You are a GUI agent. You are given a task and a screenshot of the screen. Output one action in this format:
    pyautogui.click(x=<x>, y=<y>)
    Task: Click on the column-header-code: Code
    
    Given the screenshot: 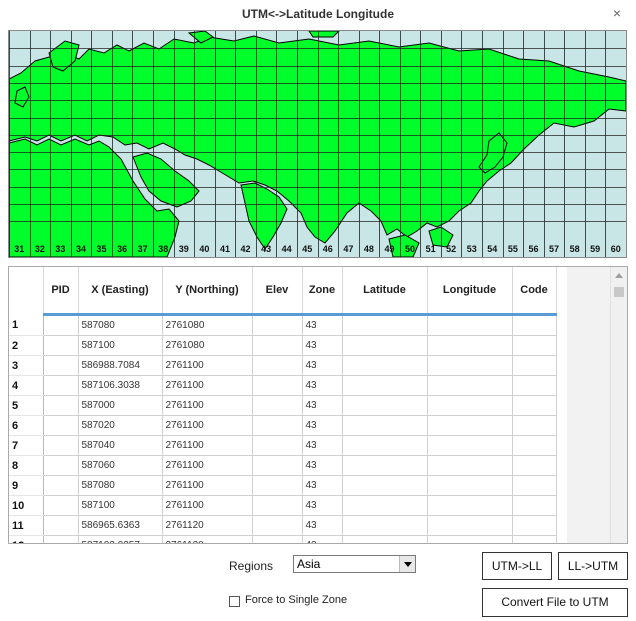 What is the action you would take?
    pyautogui.click(x=534, y=291)
    